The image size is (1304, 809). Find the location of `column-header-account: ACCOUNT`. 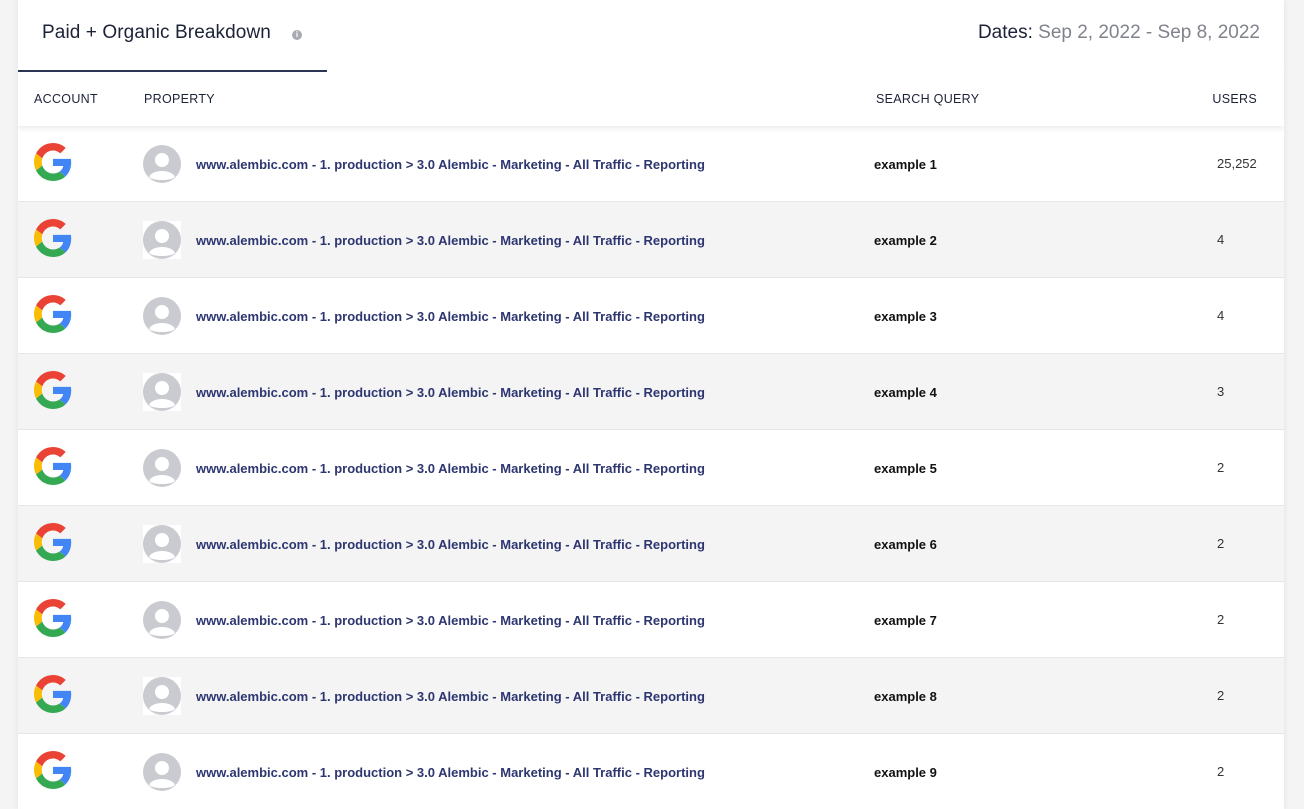

column-header-account: ACCOUNT is located at coordinates (66, 99).